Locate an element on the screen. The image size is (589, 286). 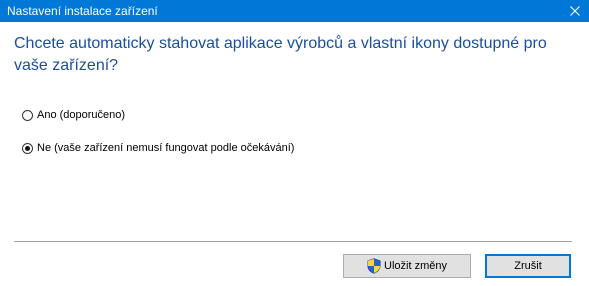
radio-no is located at coordinates (27, 148).